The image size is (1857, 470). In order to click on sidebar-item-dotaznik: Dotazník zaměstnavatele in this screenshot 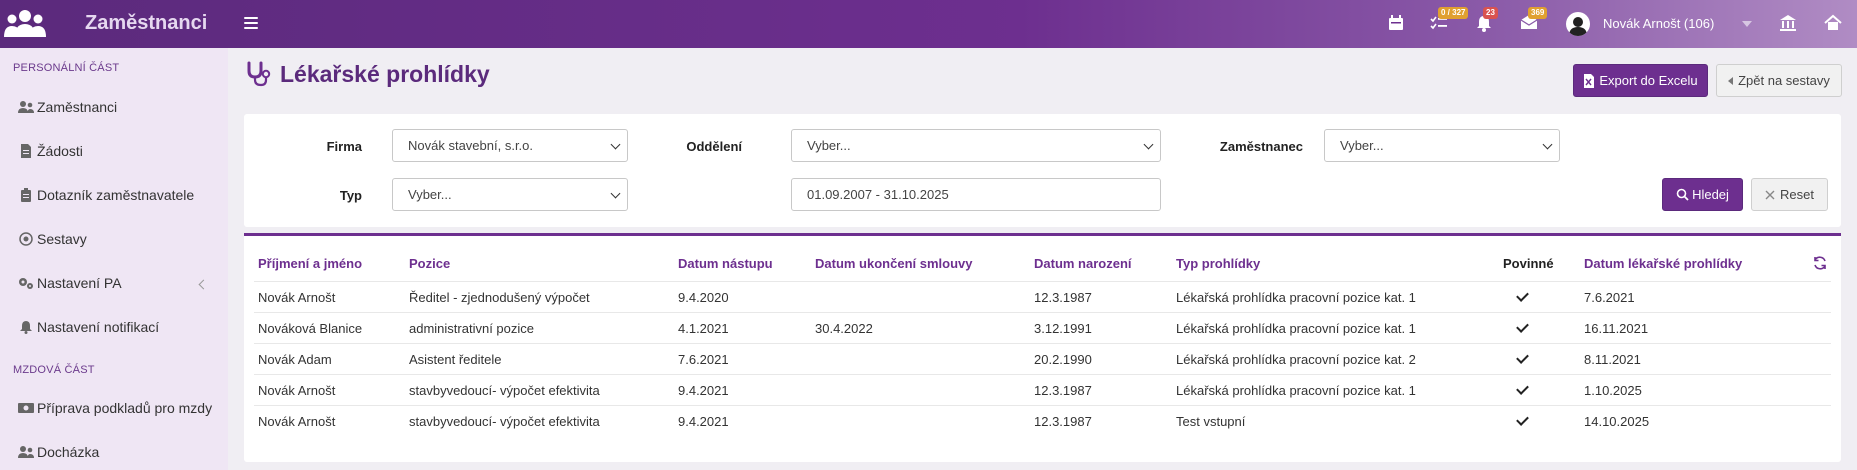, I will do `click(117, 195)`.